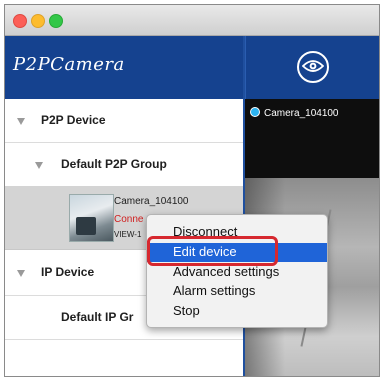  What do you see at coordinates (97, 317) in the screenshot?
I see `default-ip-group-label: Default IP Gr` at bounding box center [97, 317].